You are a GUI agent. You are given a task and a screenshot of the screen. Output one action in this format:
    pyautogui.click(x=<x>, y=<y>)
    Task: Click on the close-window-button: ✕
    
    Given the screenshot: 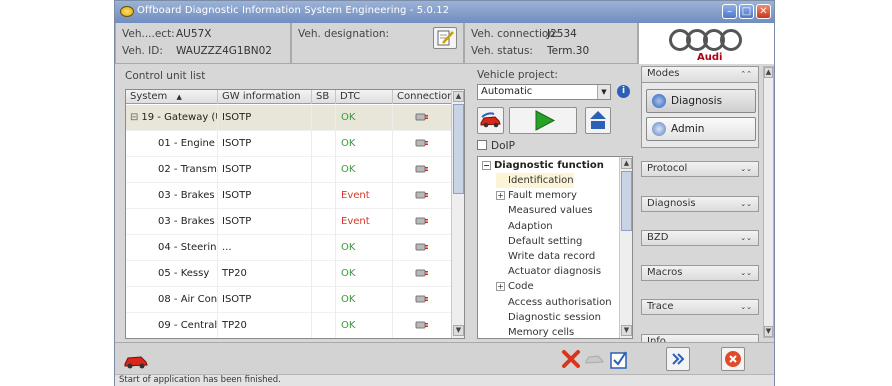 What is the action you would take?
    pyautogui.click(x=763, y=11)
    